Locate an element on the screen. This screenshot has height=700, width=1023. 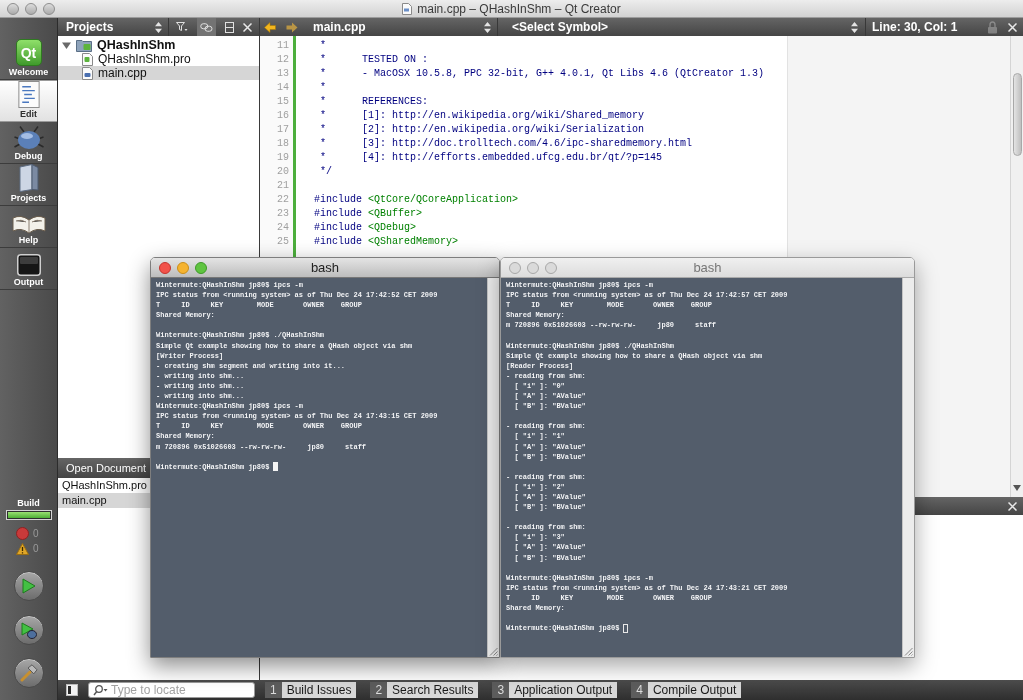
mode-button: Qt Welcome is located at coordinates (28, 59).